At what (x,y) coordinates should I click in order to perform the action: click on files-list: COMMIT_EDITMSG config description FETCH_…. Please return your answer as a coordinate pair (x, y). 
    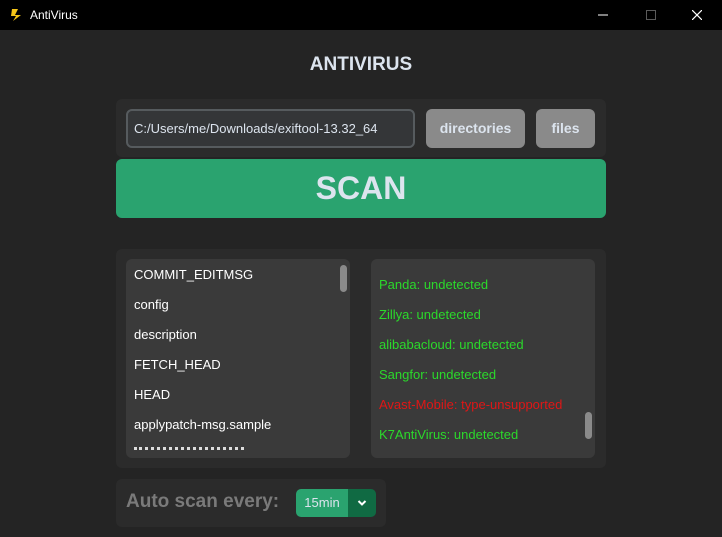
    Looking at the image, I should click on (238, 358).